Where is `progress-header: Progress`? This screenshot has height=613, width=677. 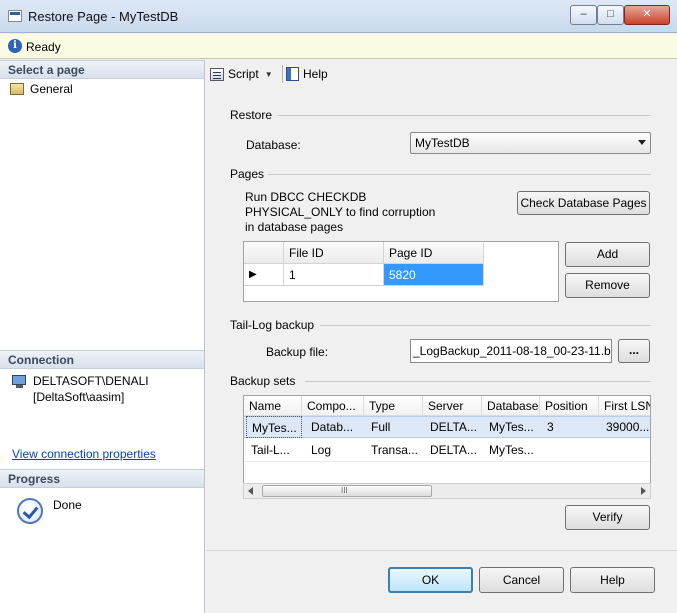 progress-header: Progress is located at coordinates (102, 478).